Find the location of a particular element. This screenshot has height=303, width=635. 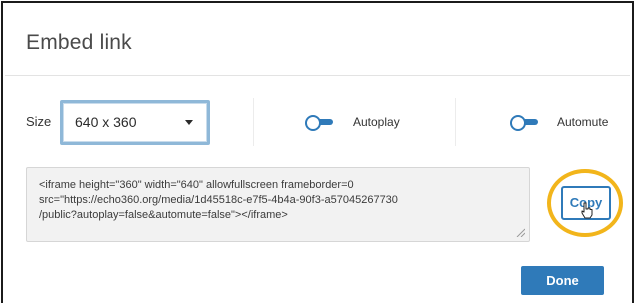

chevron-down-icon is located at coordinates (189, 122).